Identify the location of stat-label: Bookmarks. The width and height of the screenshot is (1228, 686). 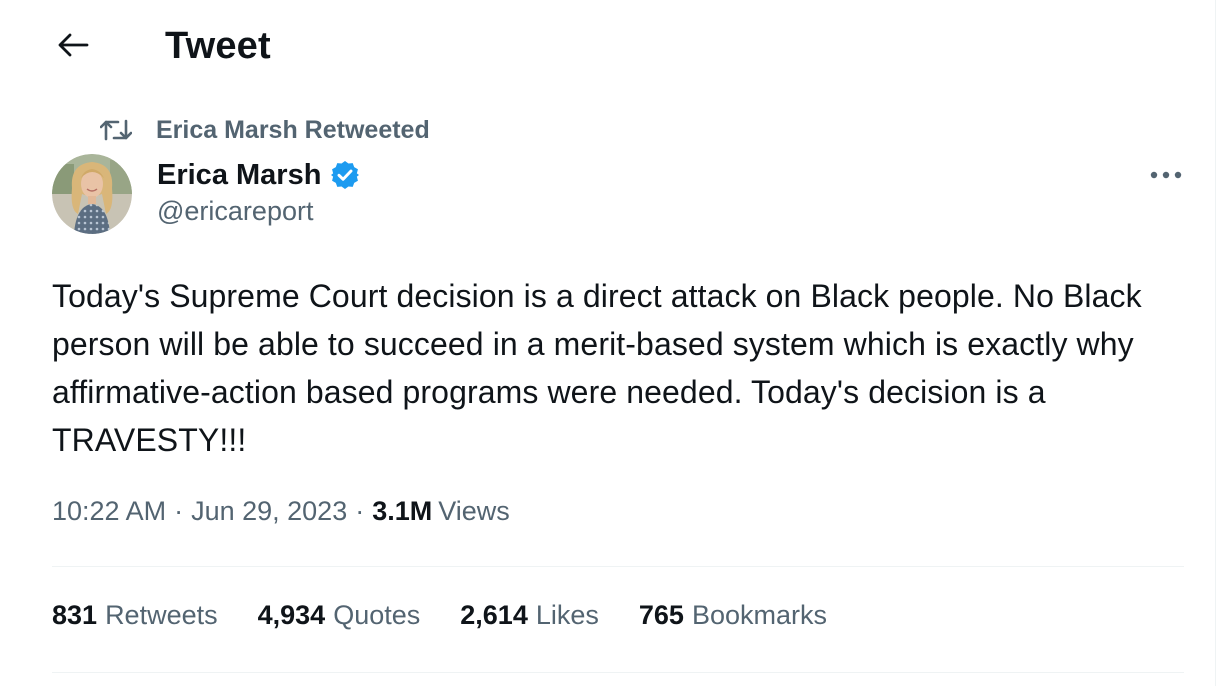
(759, 615).